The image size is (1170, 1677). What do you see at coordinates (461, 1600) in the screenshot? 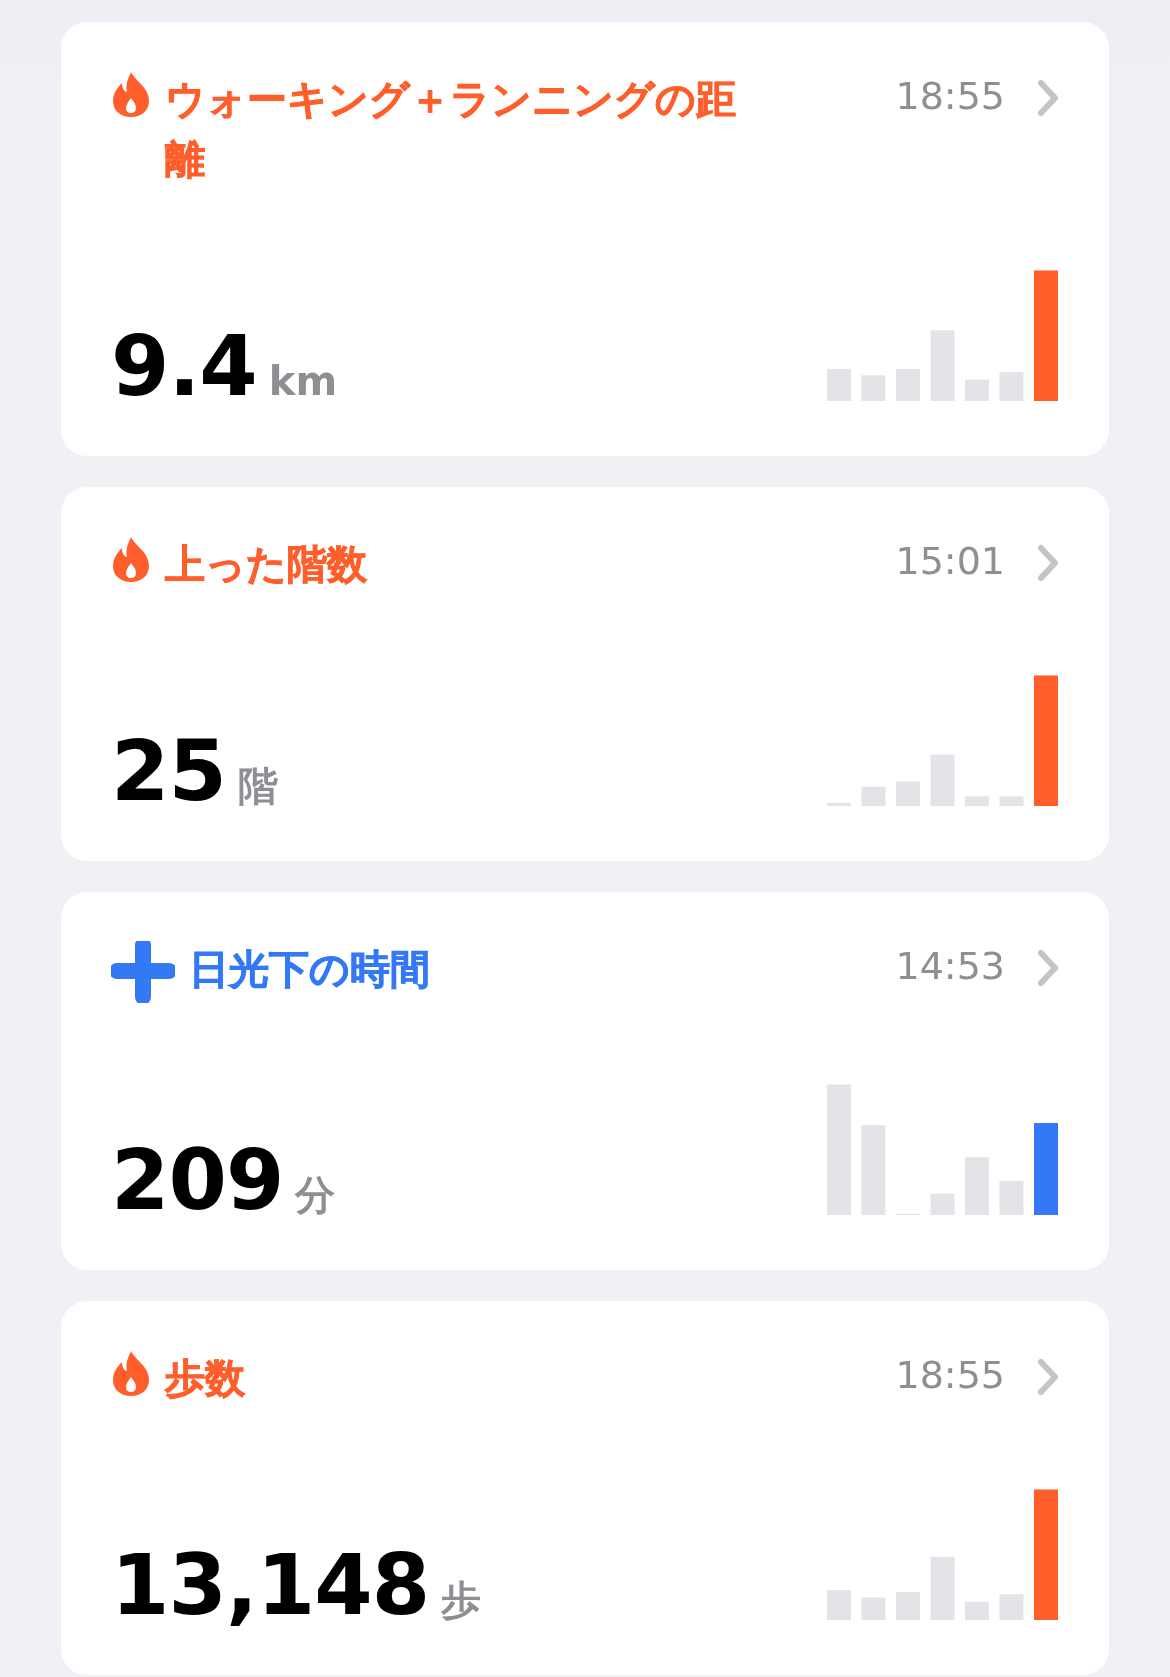
I see `unit-text: 歩` at bounding box center [461, 1600].